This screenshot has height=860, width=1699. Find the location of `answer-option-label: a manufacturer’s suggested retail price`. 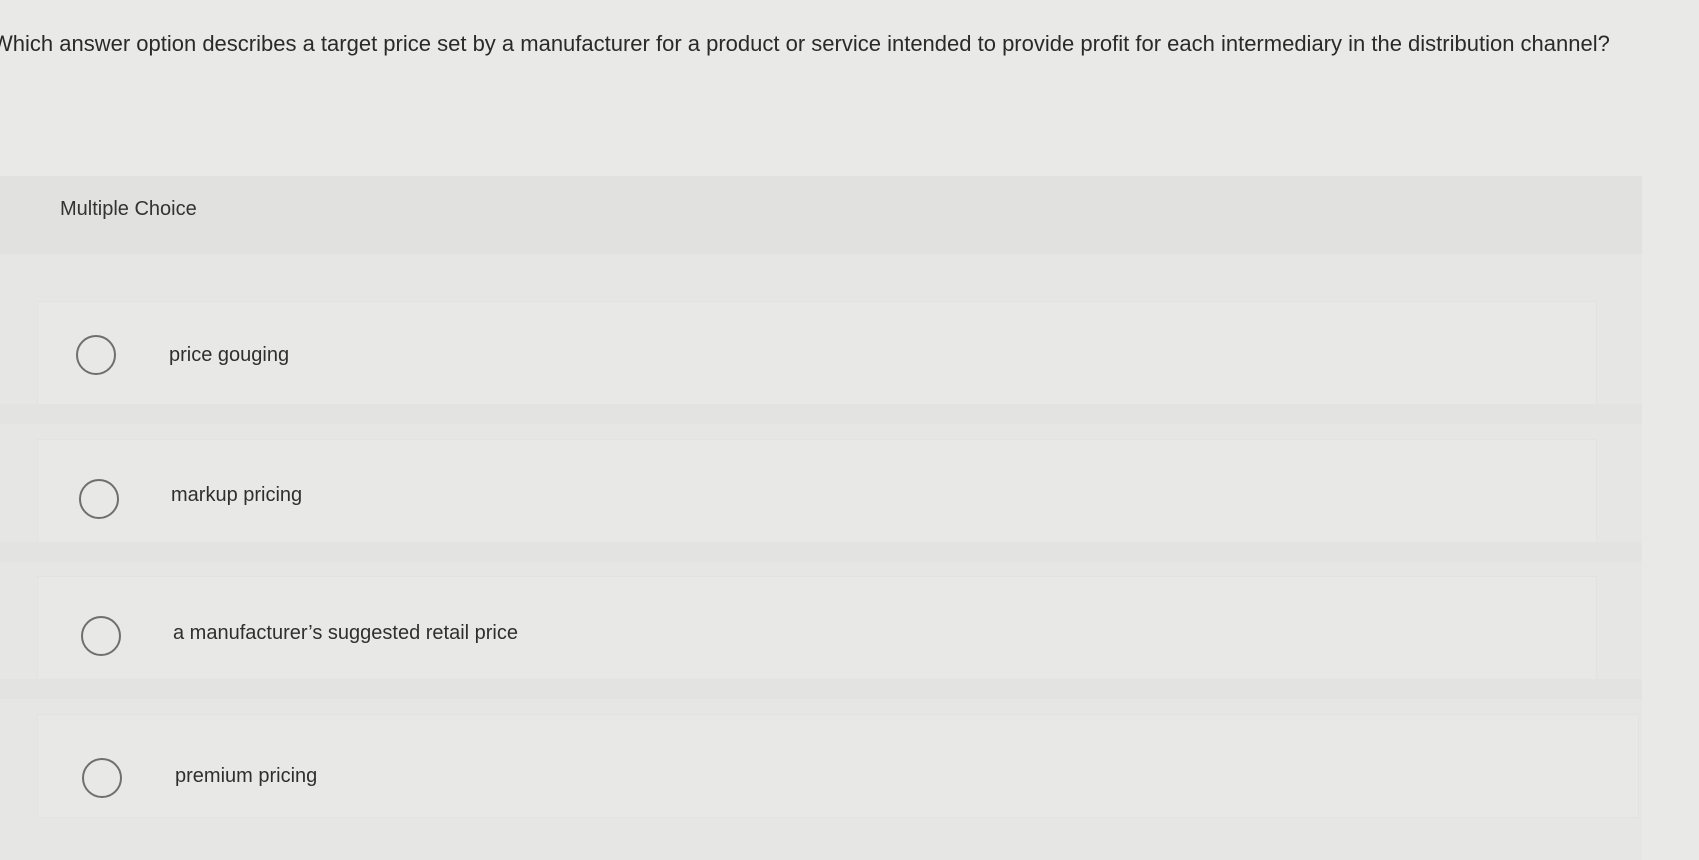

answer-option-label: a manufacturer’s suggested retail price is located at coordinates (345, 633).